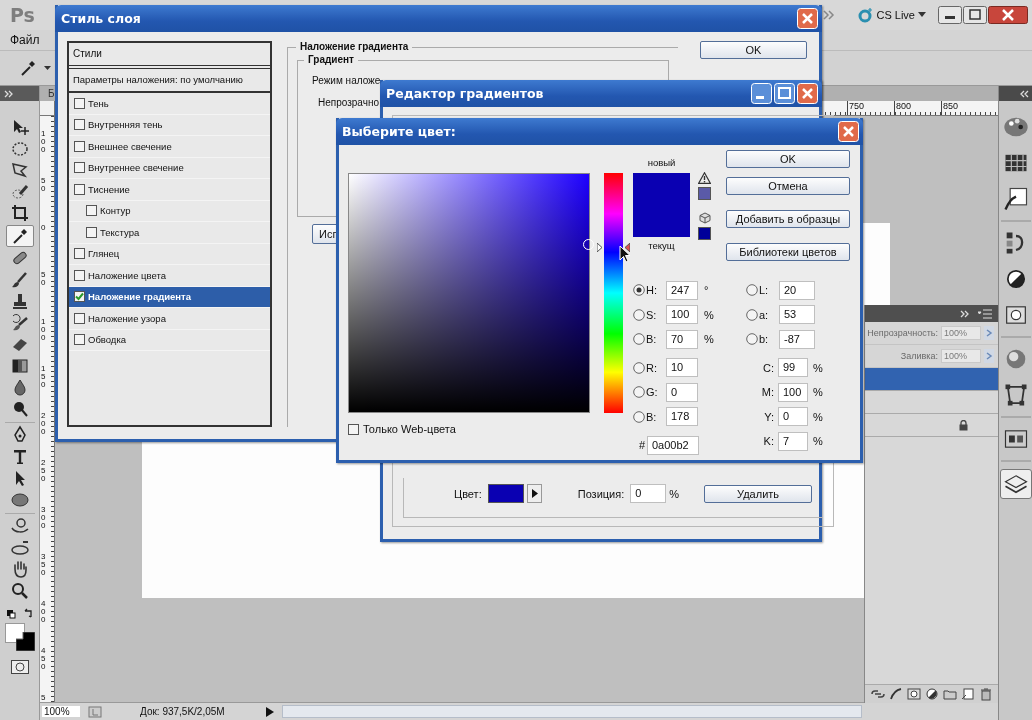 This screenshot has width=1032, height=720. What do you see at coordinates (469, 293) in the screenshot?
I see `color-field` at bounding box center [469, 293].